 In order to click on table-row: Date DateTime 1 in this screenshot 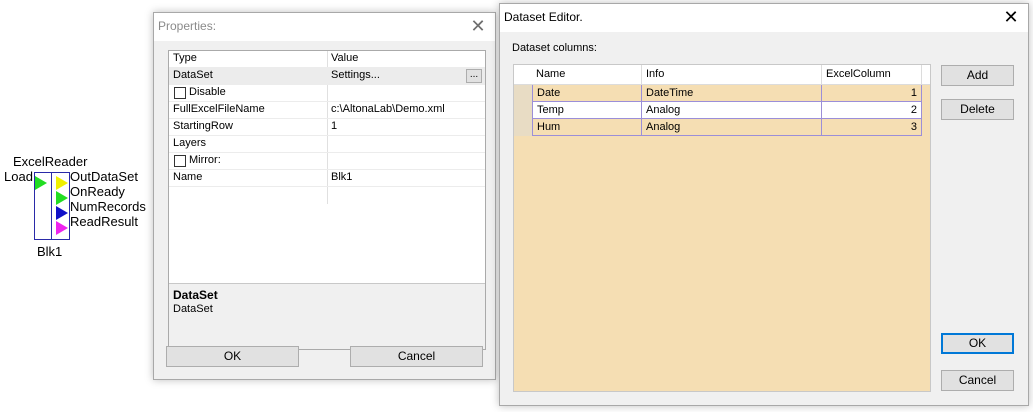, I will do `click(722, 93)`.